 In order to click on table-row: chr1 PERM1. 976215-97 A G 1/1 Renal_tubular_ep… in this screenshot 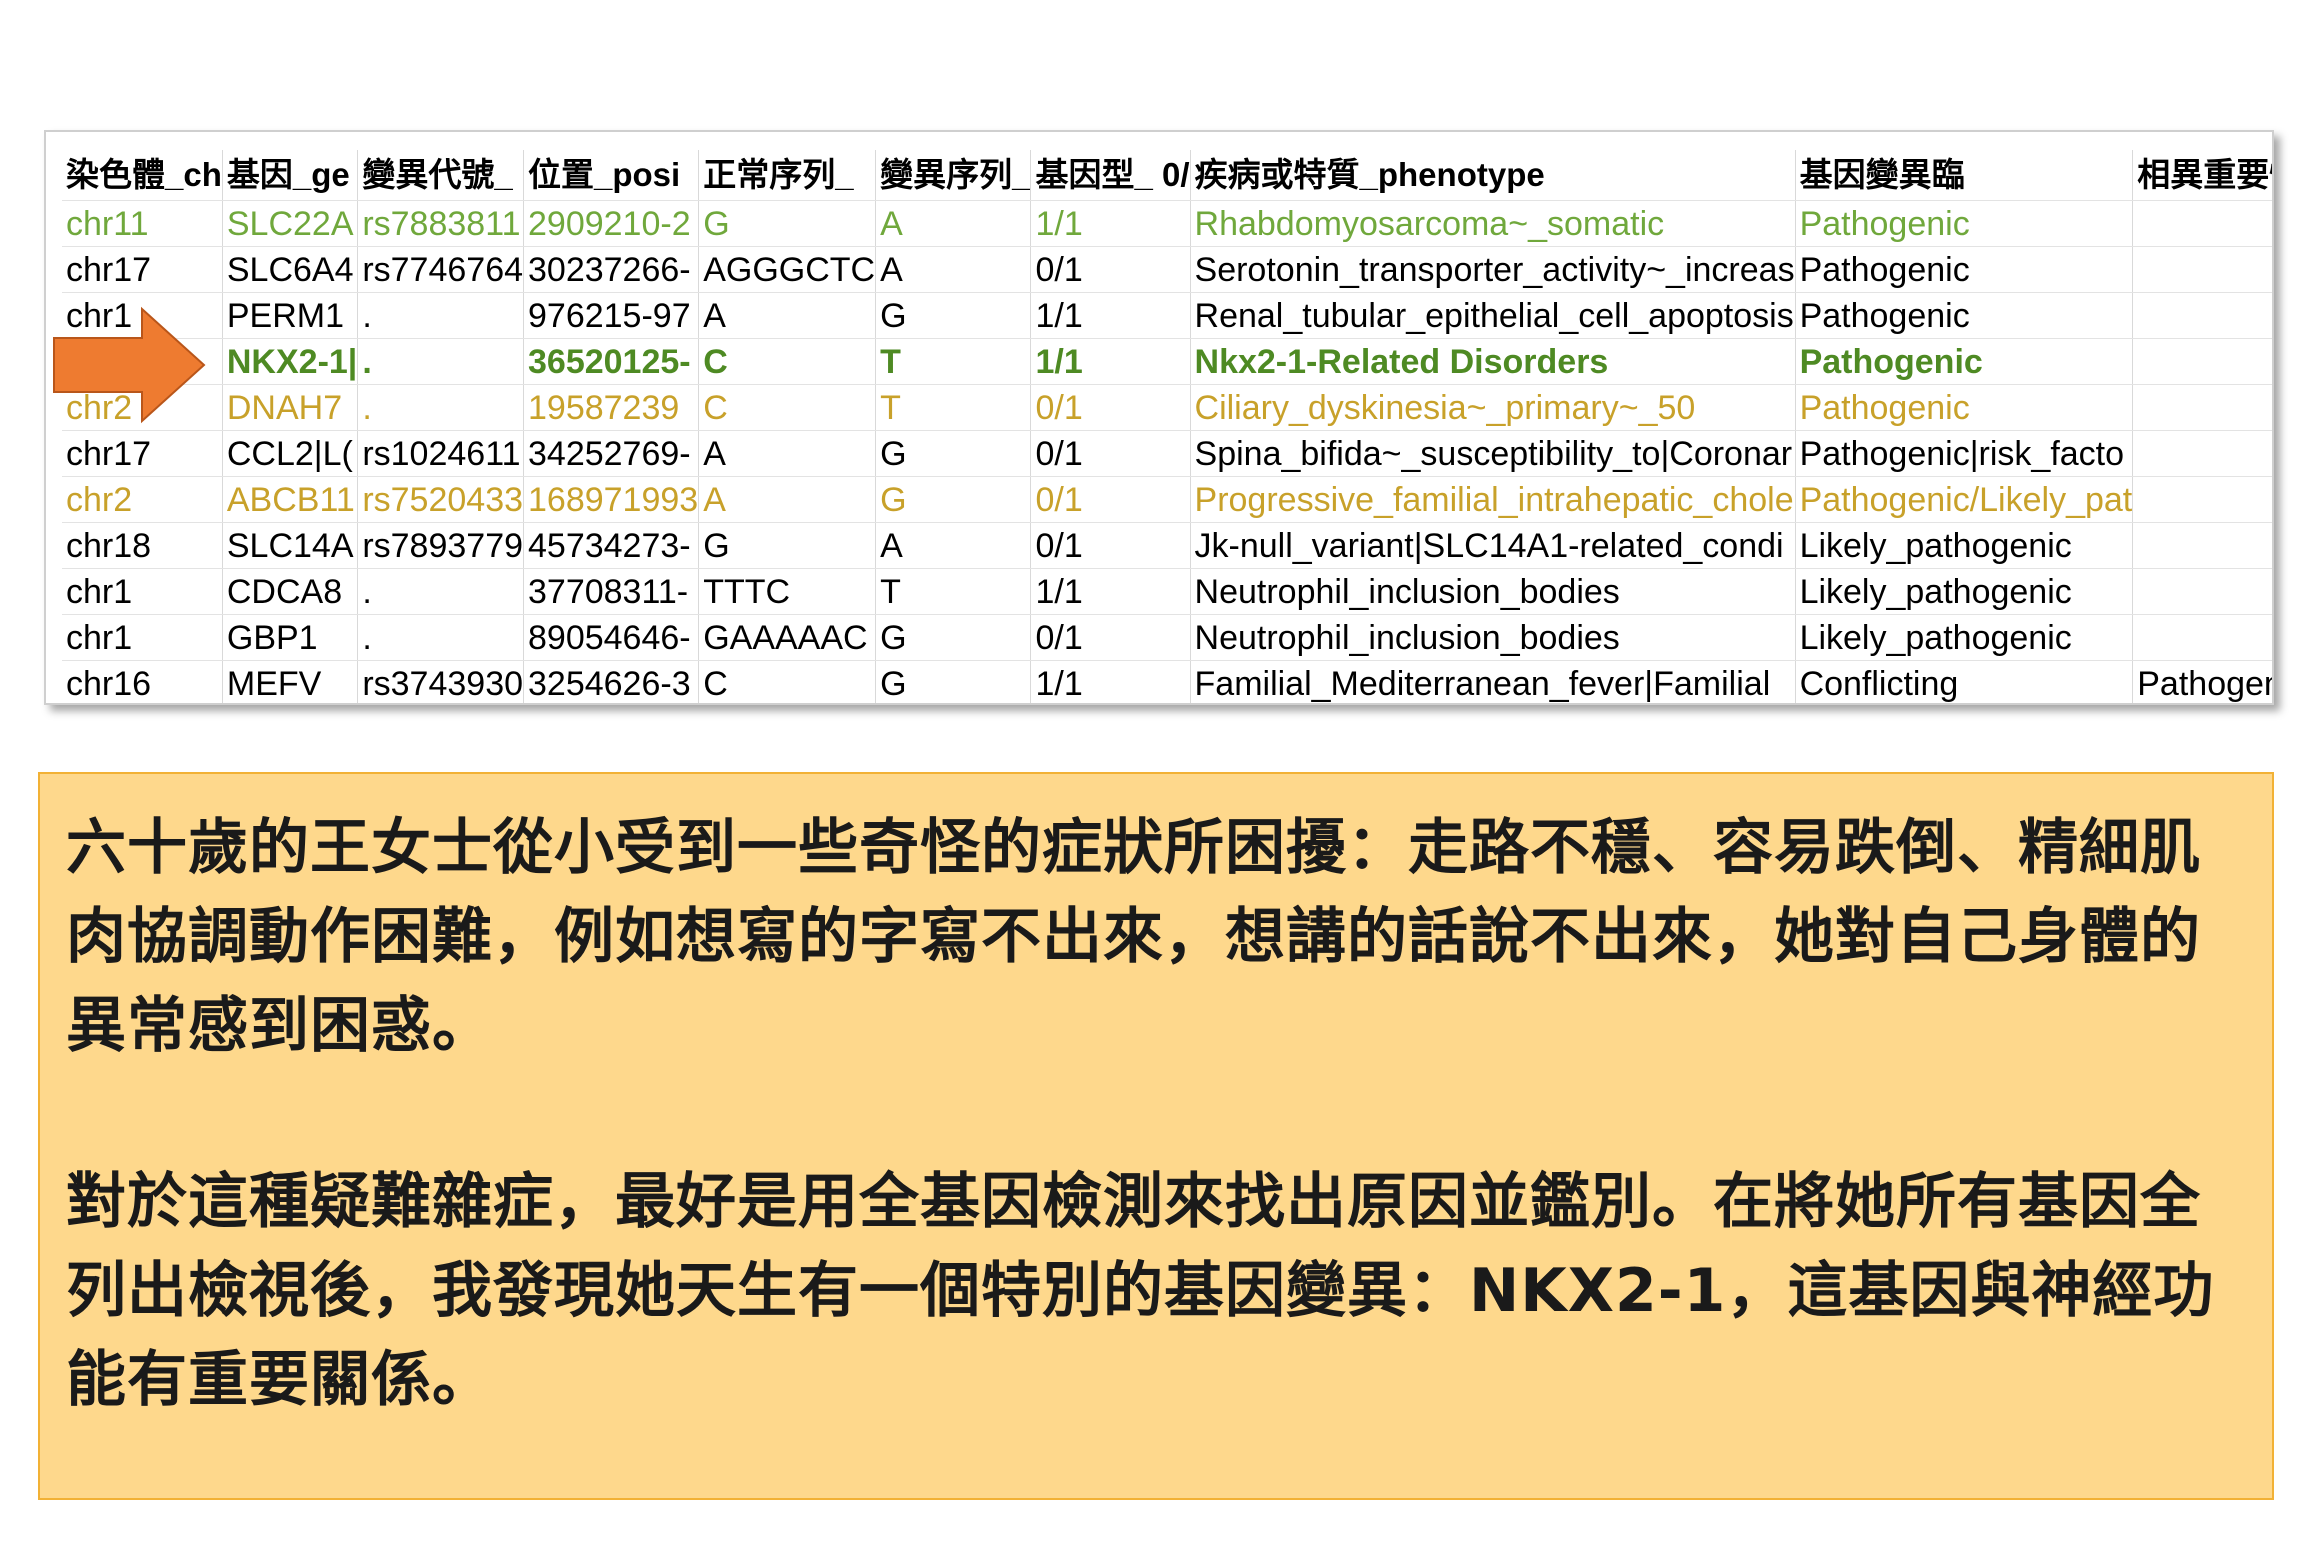, I will do `click(1167, 315)`.